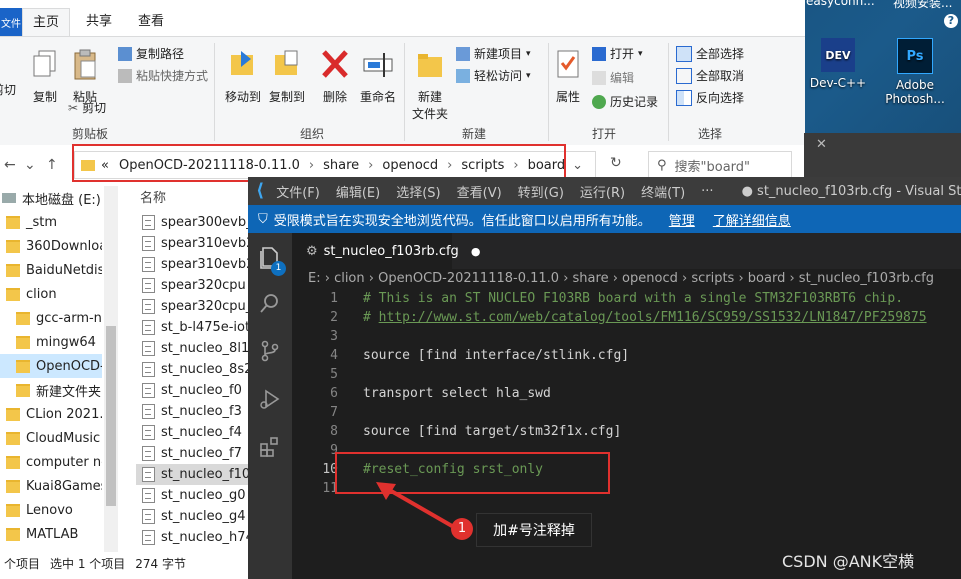 Image resolution: width=961 pixels, height=579 pixels. Describe the element at coordinates (51, 222) in the screenshot. I see `tree-item: _stm` at that location.